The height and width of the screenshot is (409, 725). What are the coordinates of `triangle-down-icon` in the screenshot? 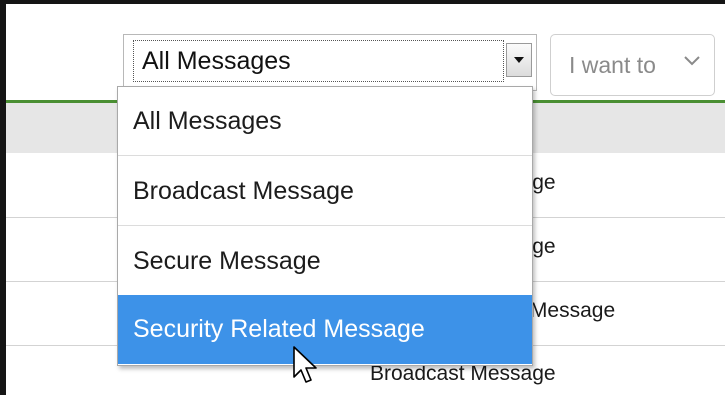 It's located at (519, 60).